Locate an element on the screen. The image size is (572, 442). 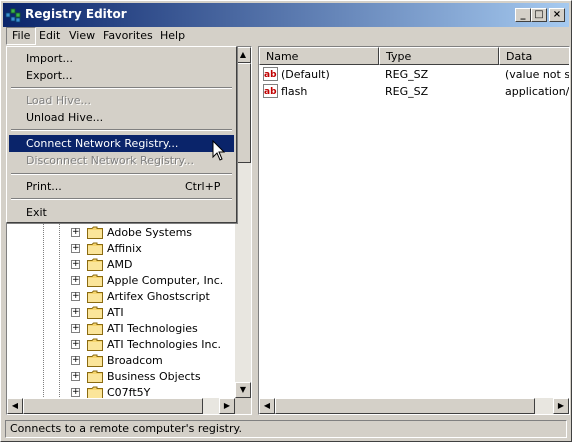
tree-item: + Broadcom is located at coordinates (121, 361).